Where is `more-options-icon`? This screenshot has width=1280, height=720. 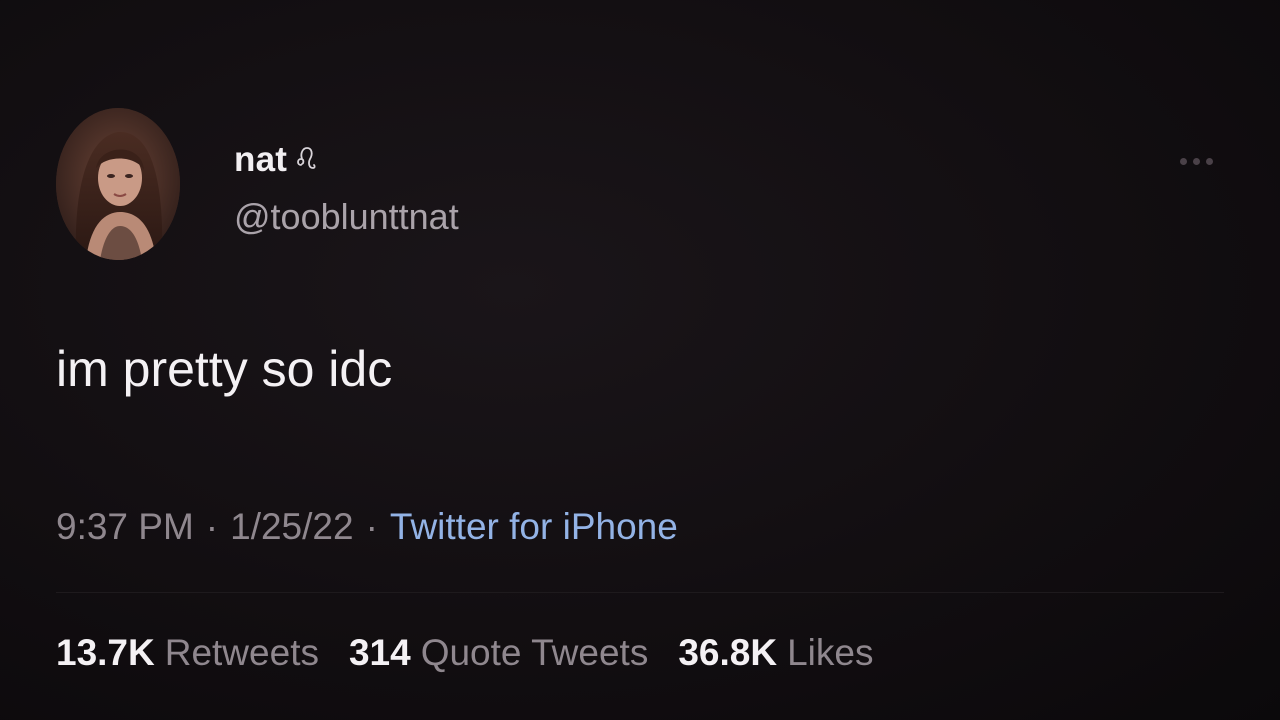
more-options-icon is located at coordinates (1183, 161).